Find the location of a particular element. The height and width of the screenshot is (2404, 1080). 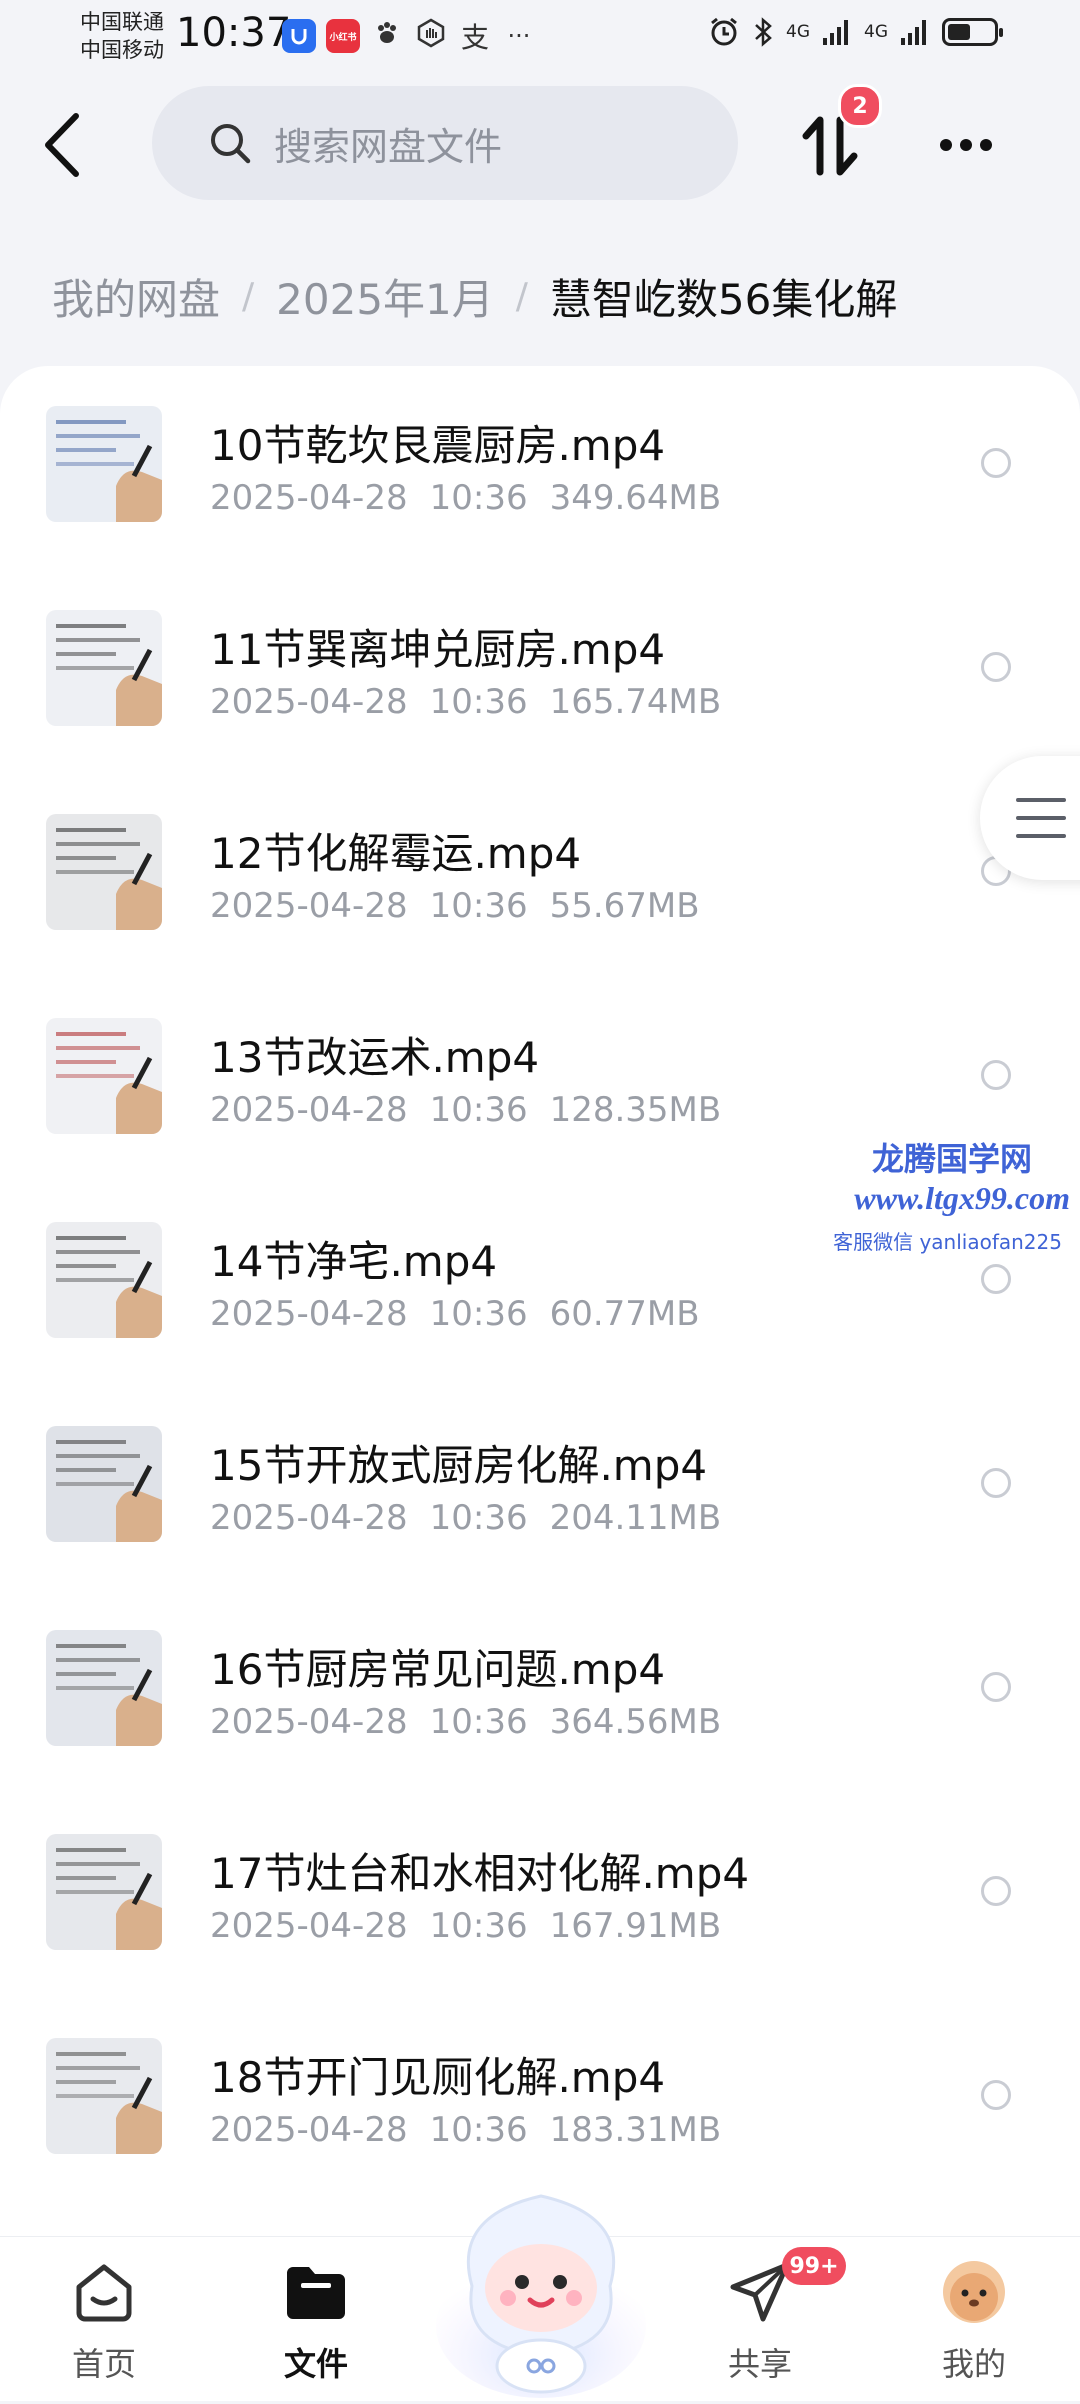

ai-assistant-mascot is located at coordinates (541, 2288).